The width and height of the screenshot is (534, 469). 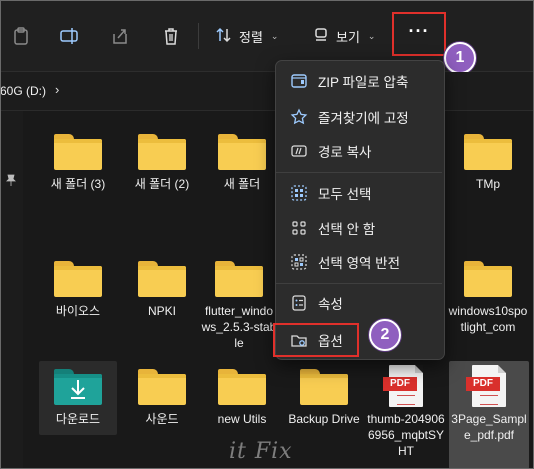 What do you see at coordinates (489, 427) in the screenshot?
I see `file-name: 3Page_Sample_pdf.pdf` at bounding box center [489, 427].